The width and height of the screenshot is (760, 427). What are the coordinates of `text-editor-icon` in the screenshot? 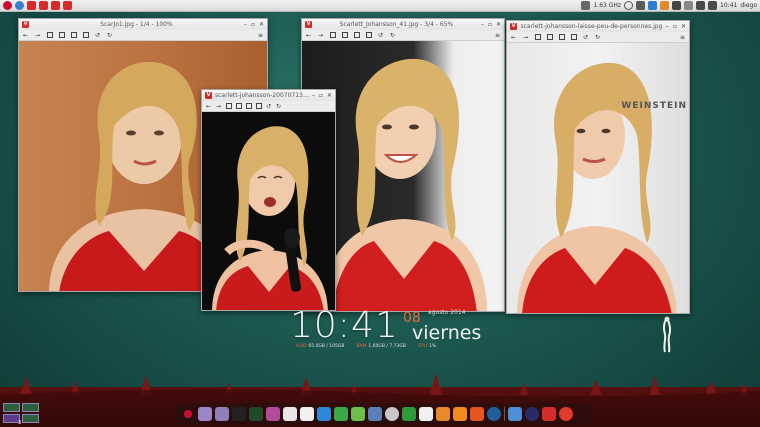 It's located at (307, 413).